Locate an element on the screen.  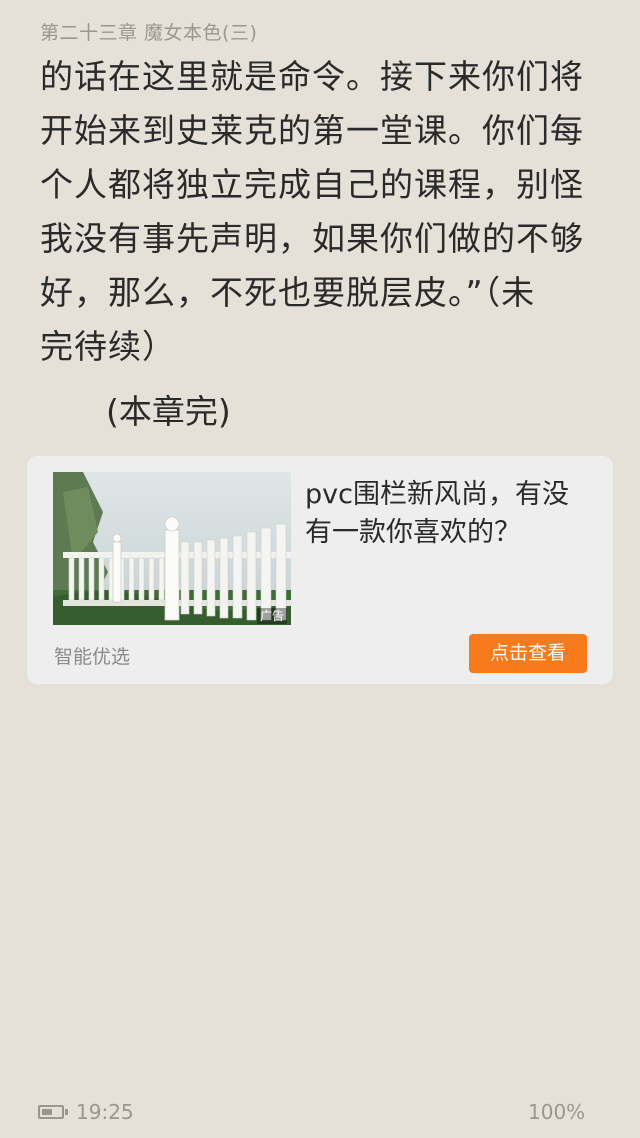
body-line: 完待续） is located at coordinates (108, 346).